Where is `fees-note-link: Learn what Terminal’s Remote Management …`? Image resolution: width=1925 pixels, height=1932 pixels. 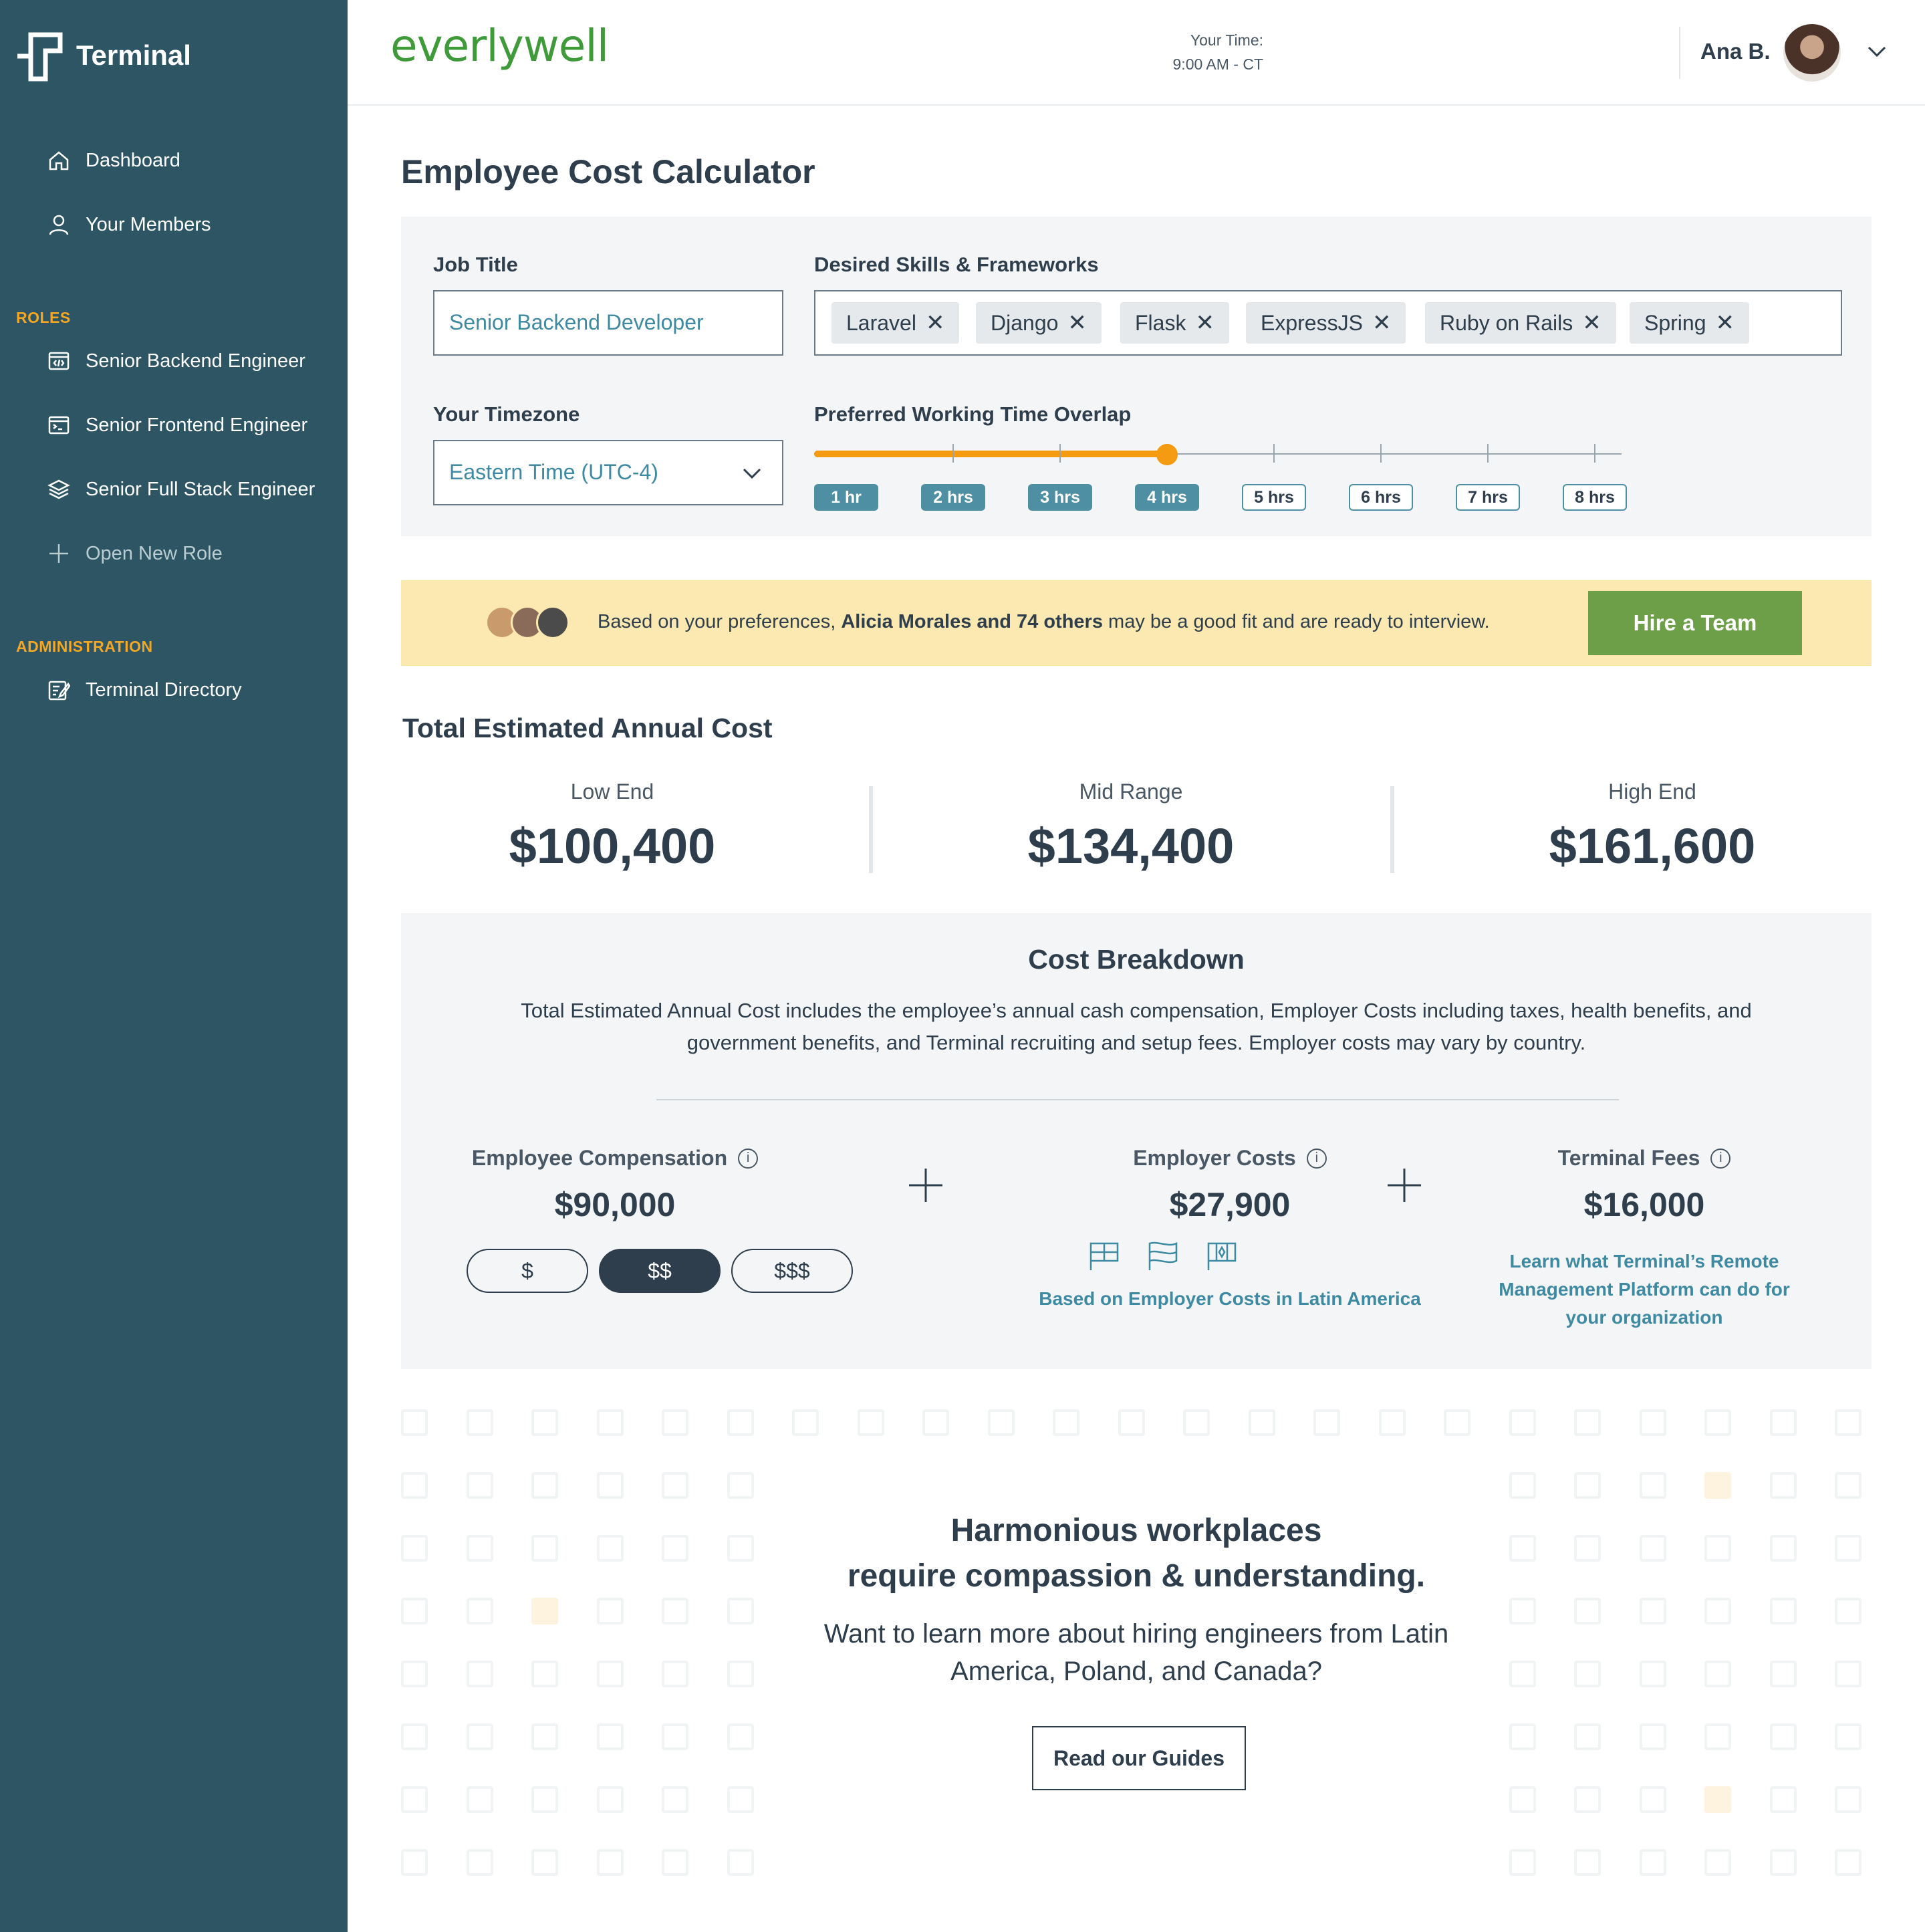
fees-note-link: Learn what Terminal’s Remote Management … is located at coordinates (1644, 1289).